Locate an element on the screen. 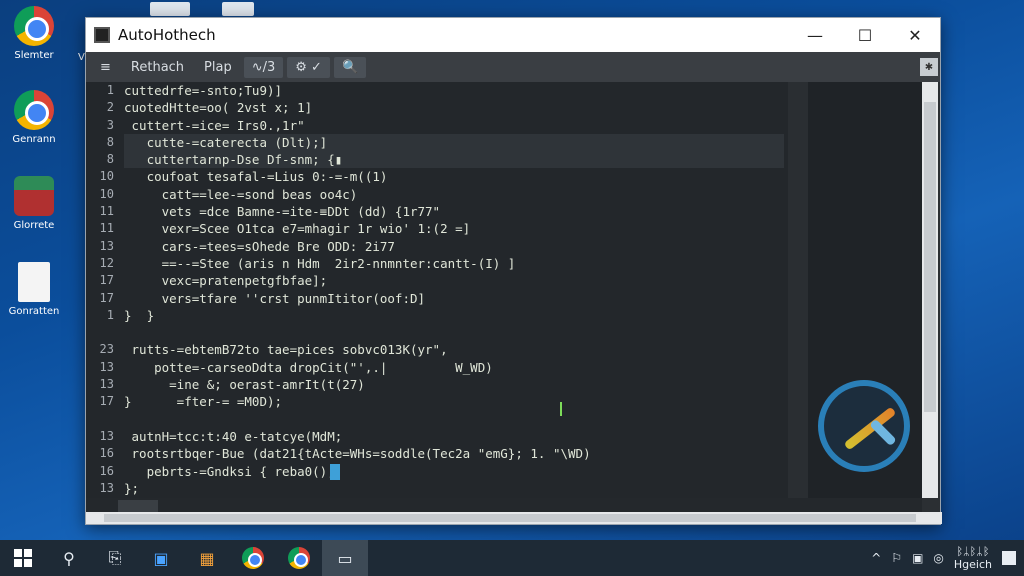  tray-network-icon: ▣ is located at coordinates (917, 558).